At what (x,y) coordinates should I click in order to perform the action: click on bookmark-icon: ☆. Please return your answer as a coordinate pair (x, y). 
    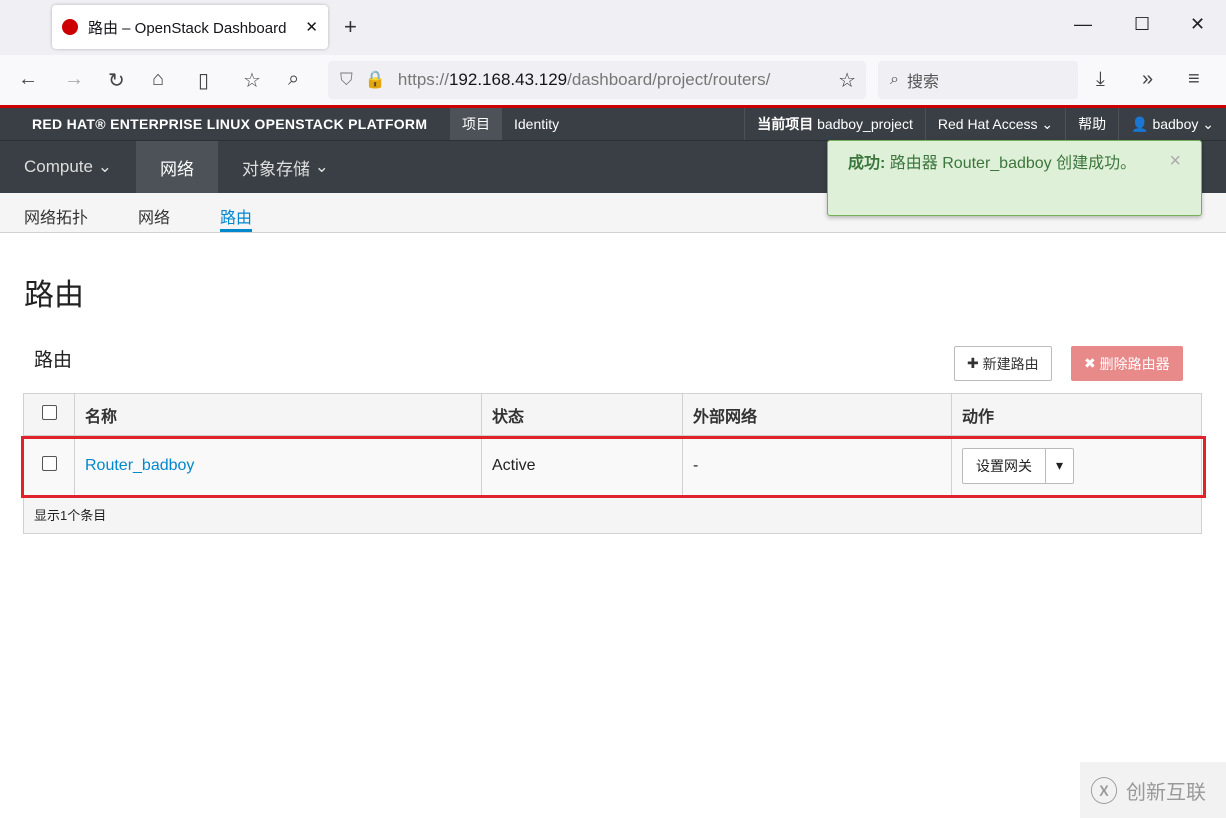
    Looking at the image, I should click on (252, 80).